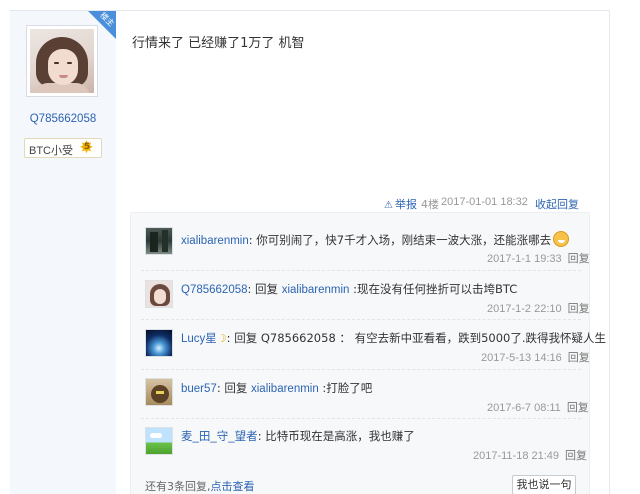 The width and height of the screenshot is (640, 494). What do you see at coordinates (521, 358) in the screenshot?
I see `reply-date: 2017-5-13 14:16` at bounding box center [521, 358].